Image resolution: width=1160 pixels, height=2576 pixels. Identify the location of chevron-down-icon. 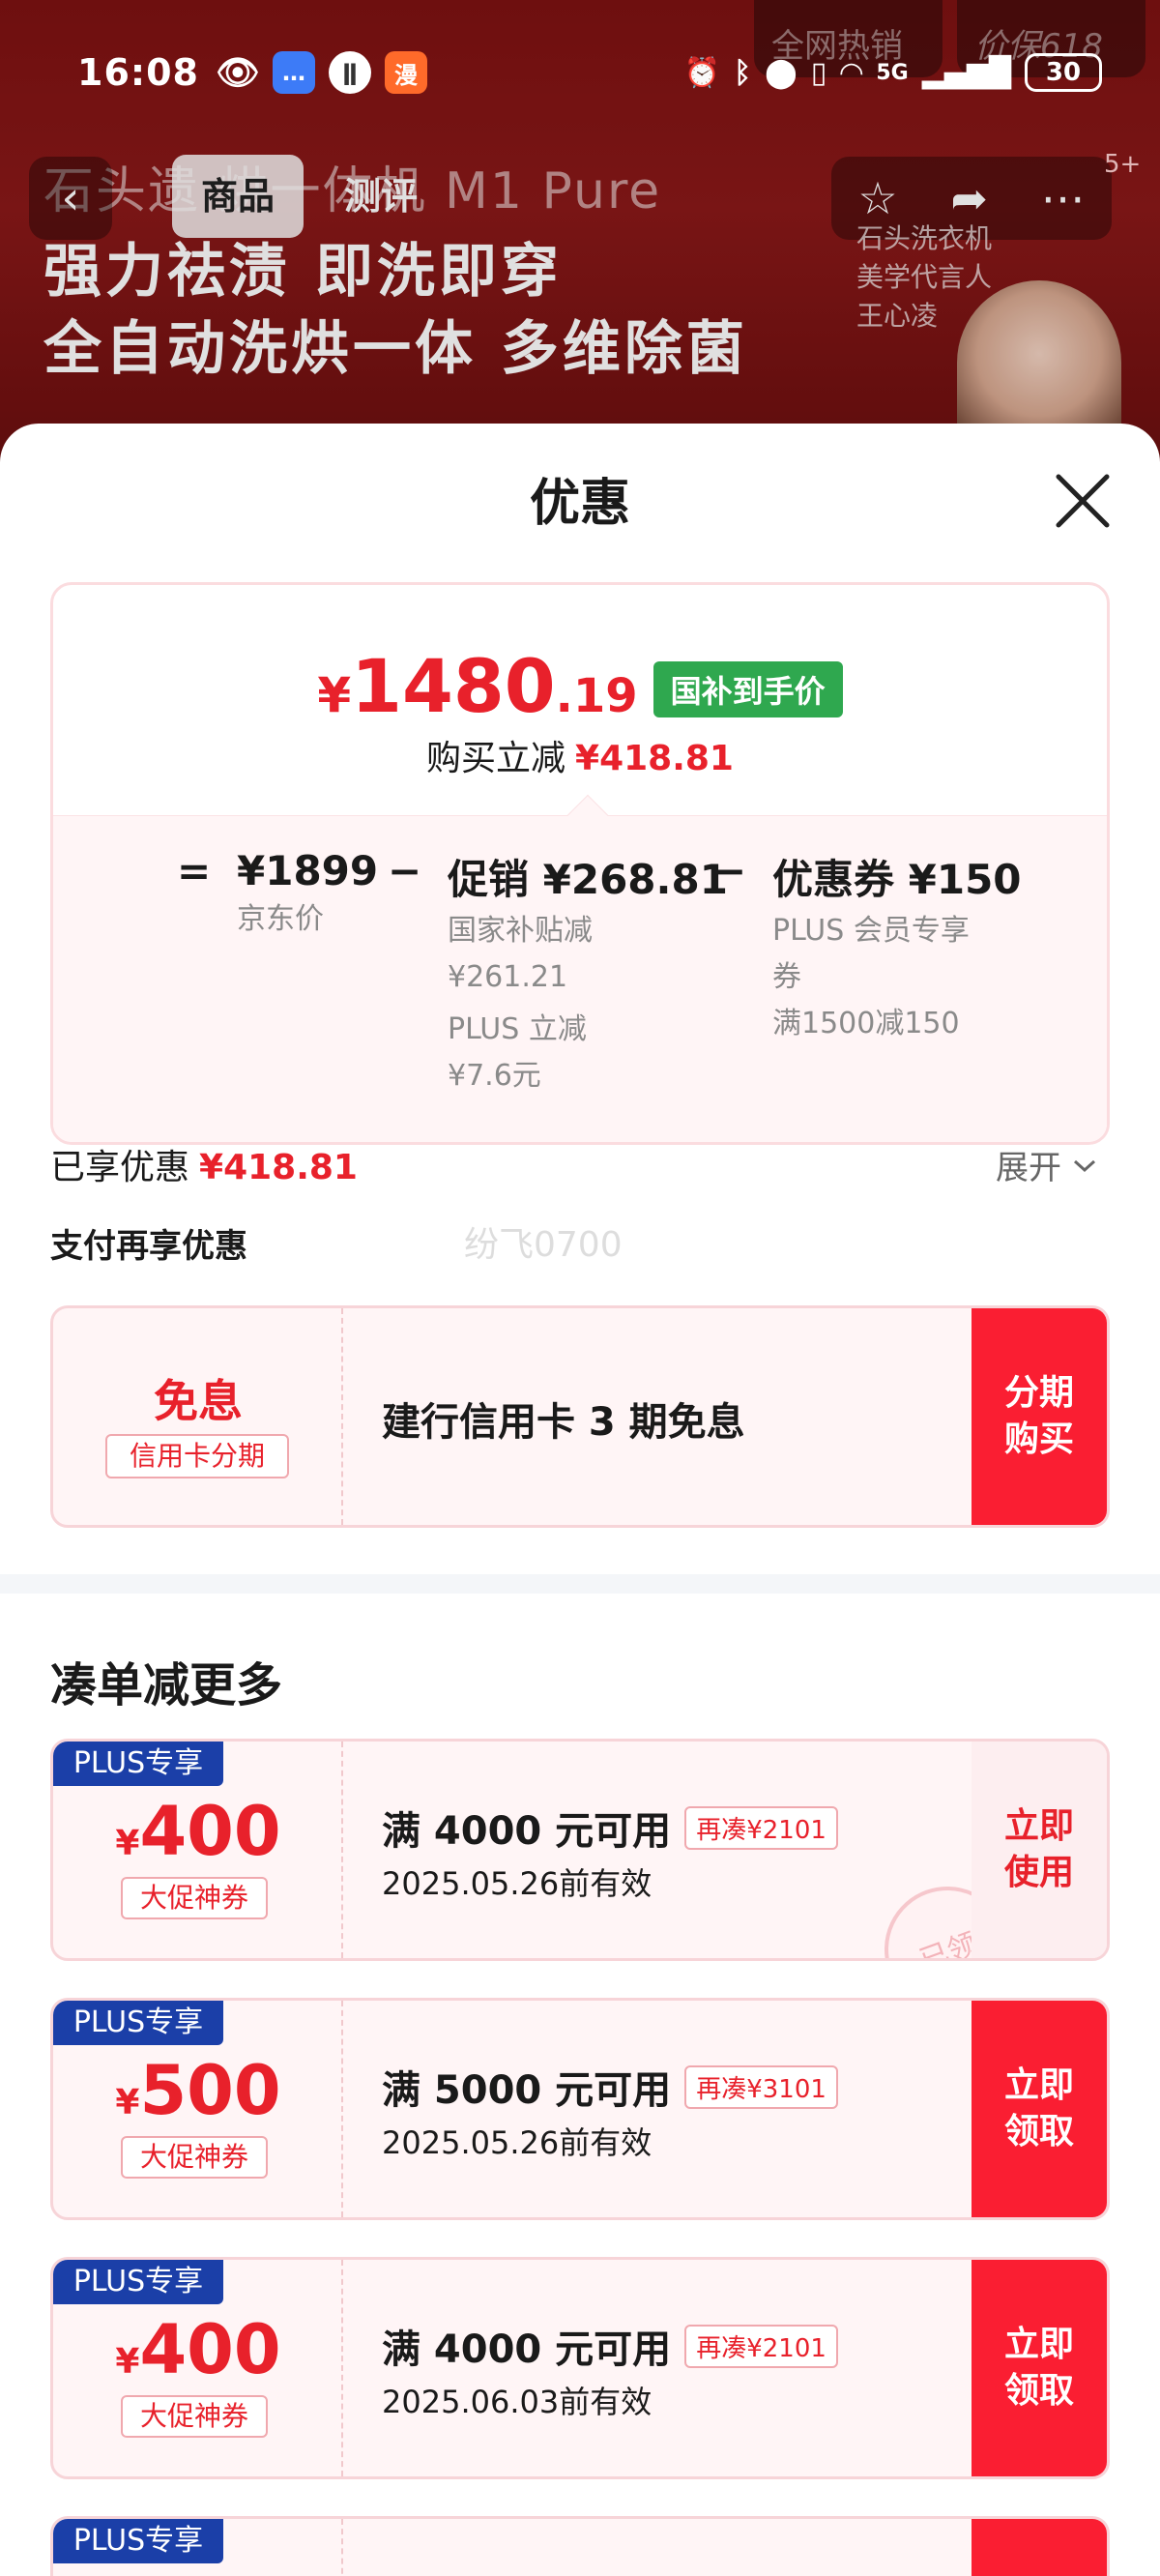
(1084, 1165).